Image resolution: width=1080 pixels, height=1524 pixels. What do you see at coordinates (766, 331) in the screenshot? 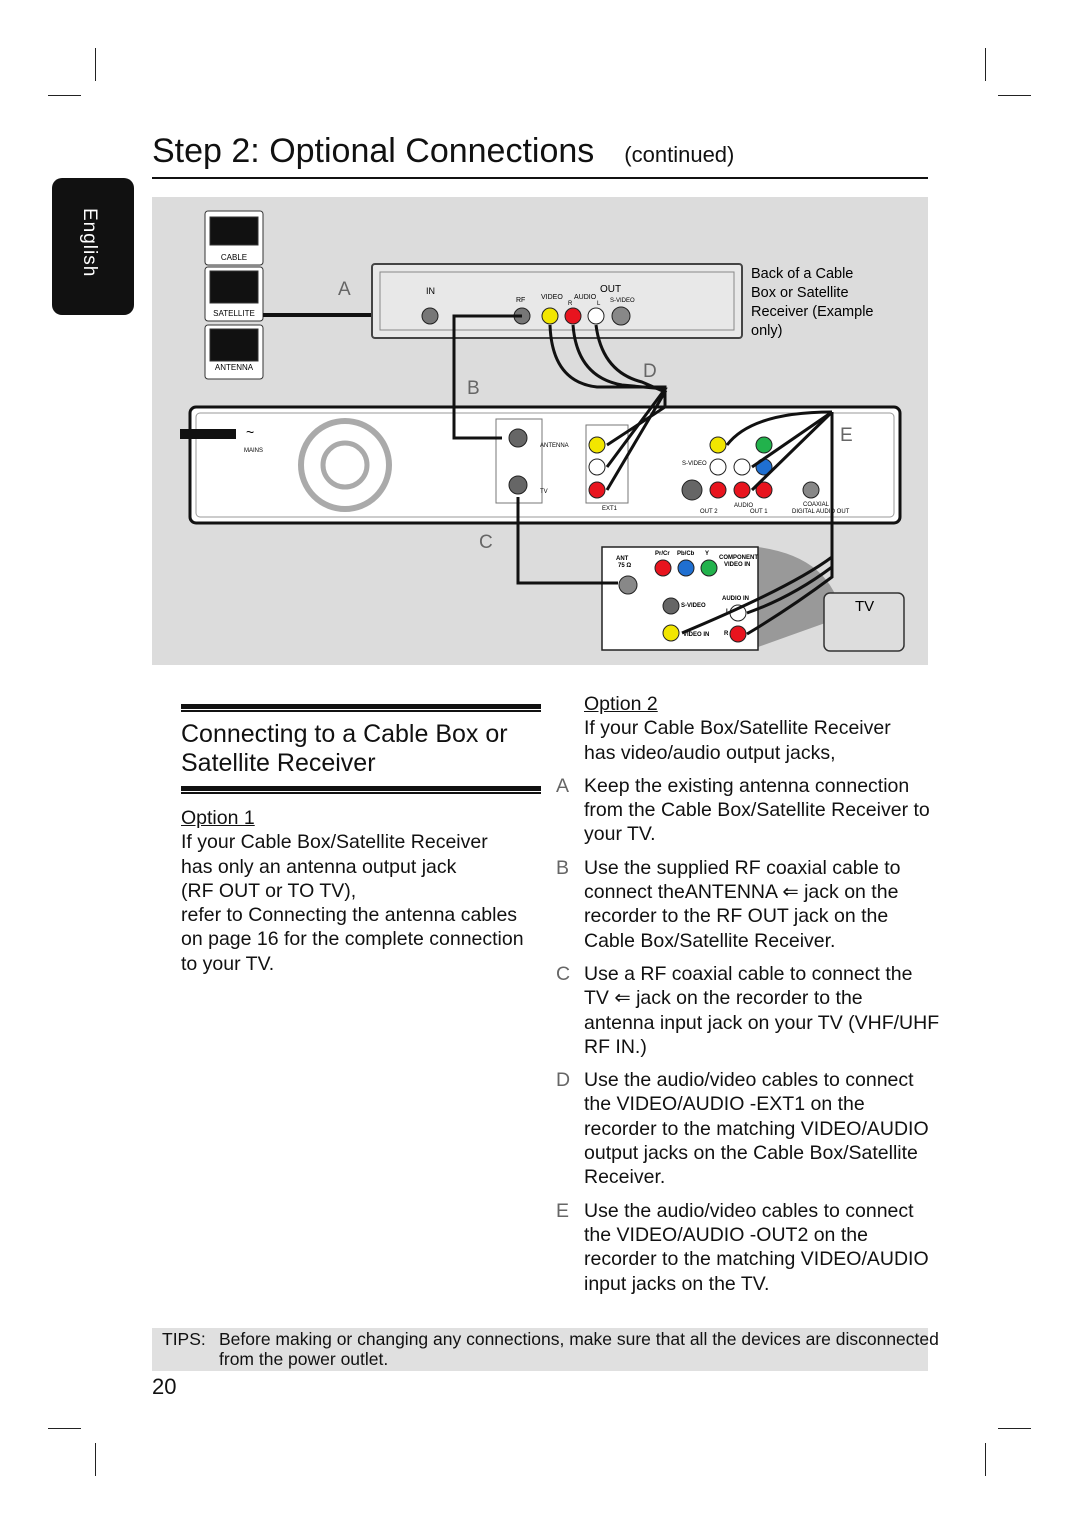
I see `svg-text: only)` at bounding box center [766, 331].